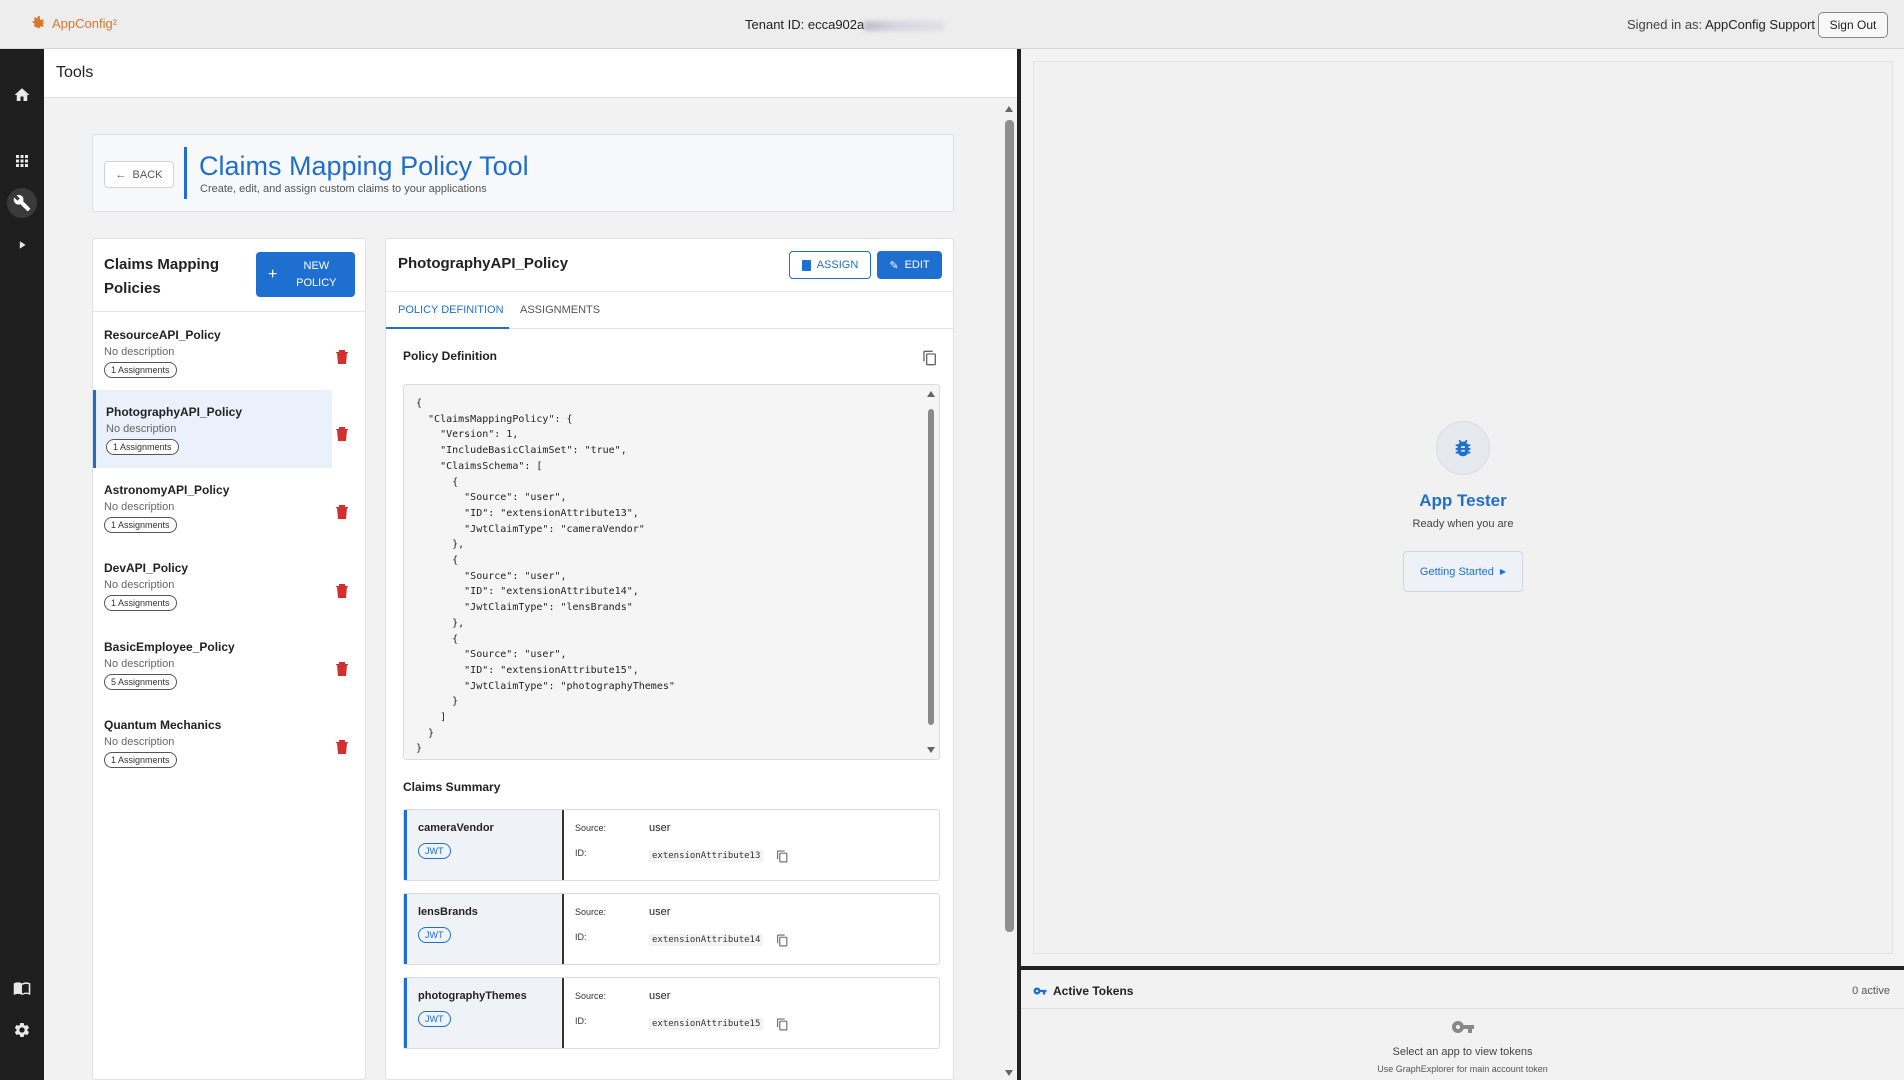 This screenshot has width=1904, height=1080. I want to click on app-name: AppConfig², so click(85, 23).